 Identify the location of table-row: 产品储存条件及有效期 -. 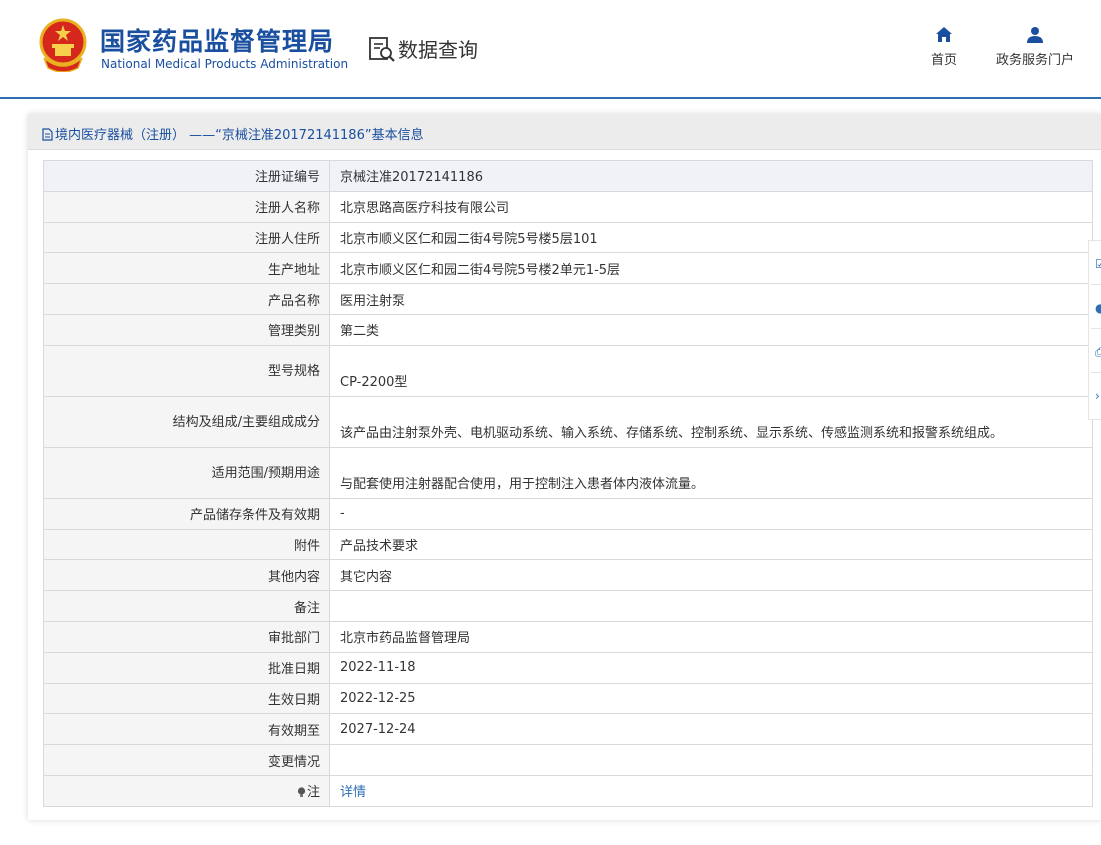
(568, 513).